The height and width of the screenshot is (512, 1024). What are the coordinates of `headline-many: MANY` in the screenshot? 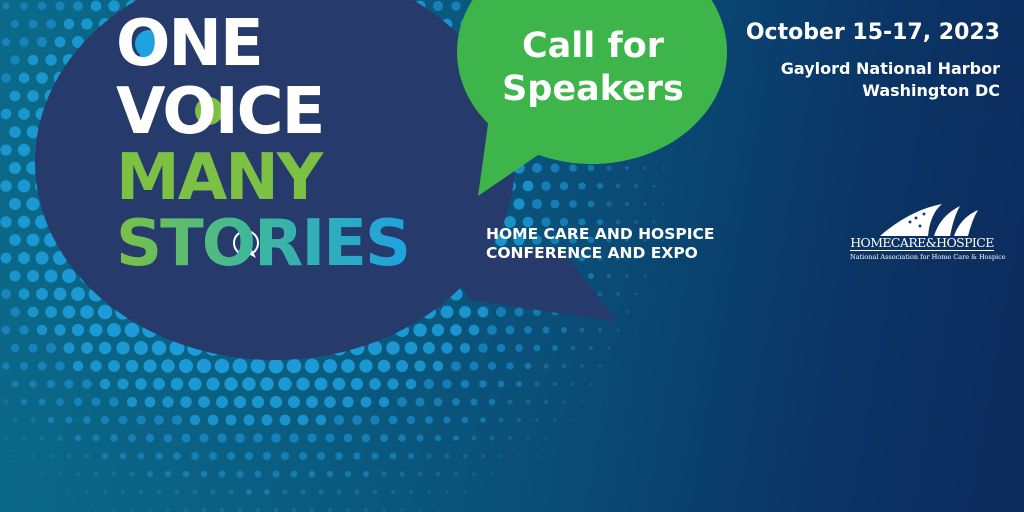 It's located at (219, 178).